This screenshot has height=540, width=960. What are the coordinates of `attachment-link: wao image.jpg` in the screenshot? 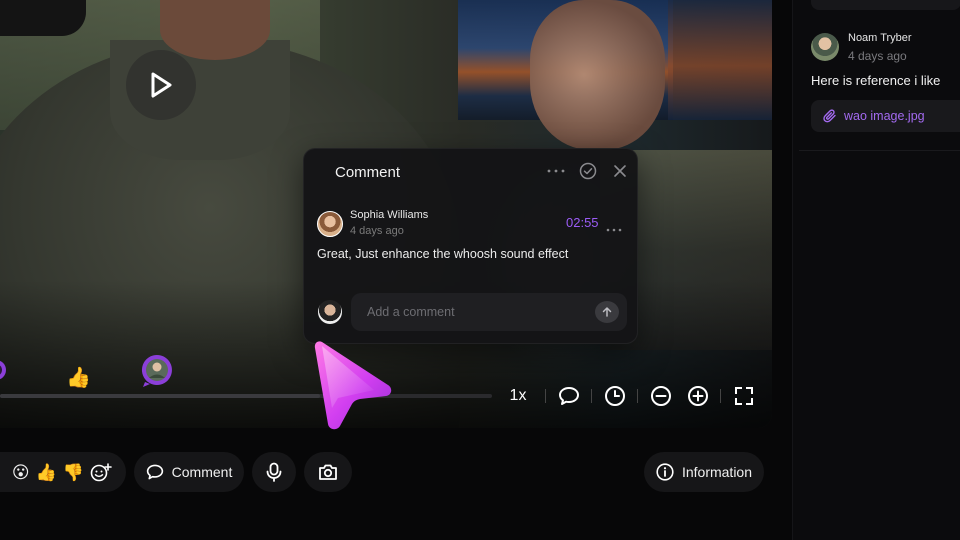 It's located at (885, 116).